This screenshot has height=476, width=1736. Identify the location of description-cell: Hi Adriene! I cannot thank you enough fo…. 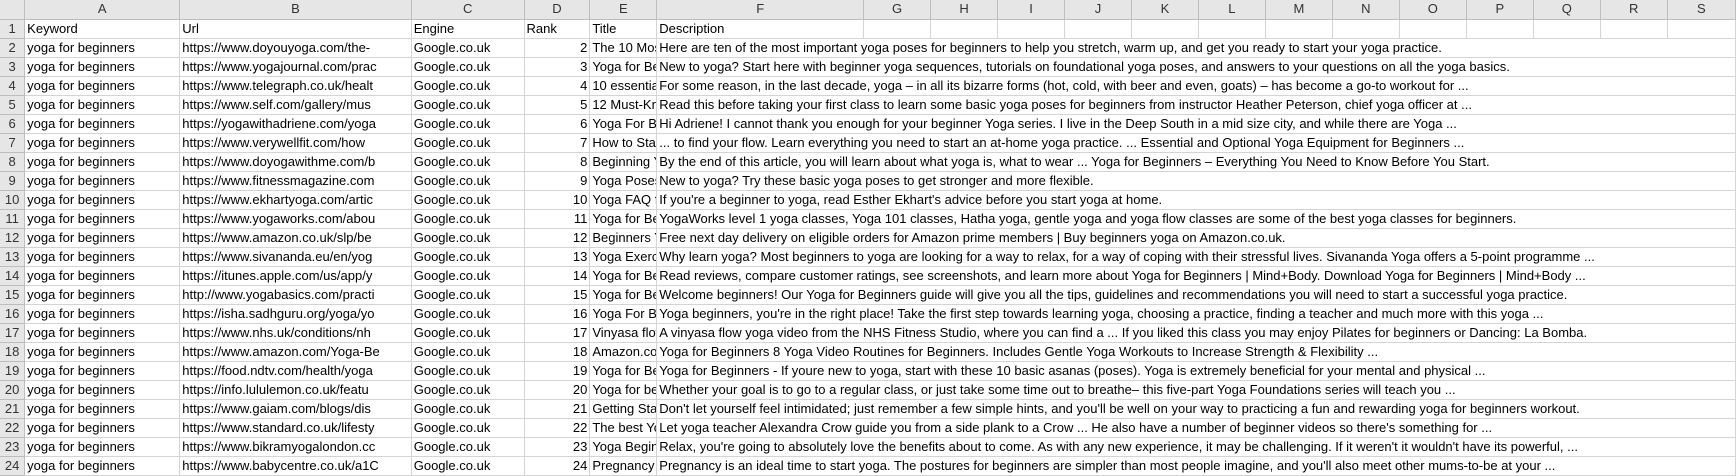
(1196, 124).